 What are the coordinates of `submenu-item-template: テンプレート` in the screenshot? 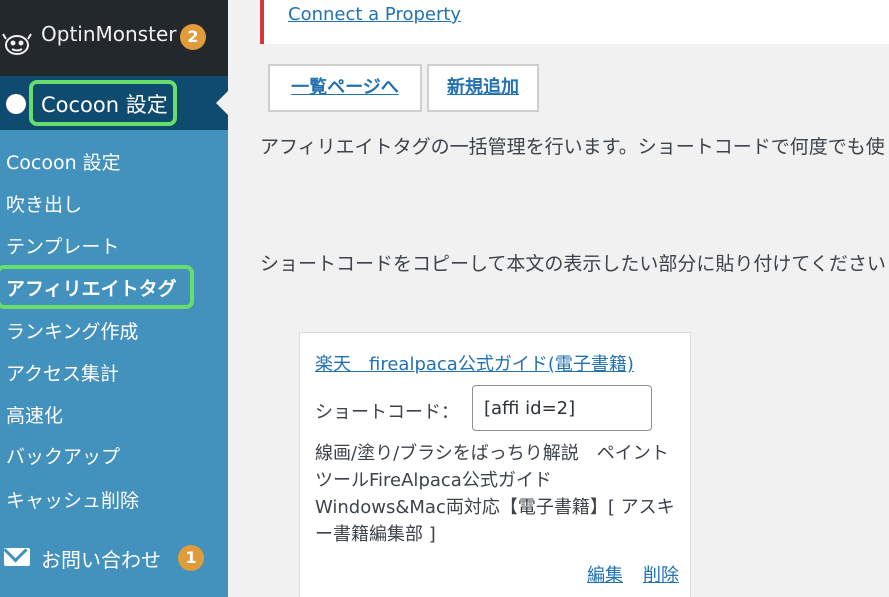 It's located at (62, 245).